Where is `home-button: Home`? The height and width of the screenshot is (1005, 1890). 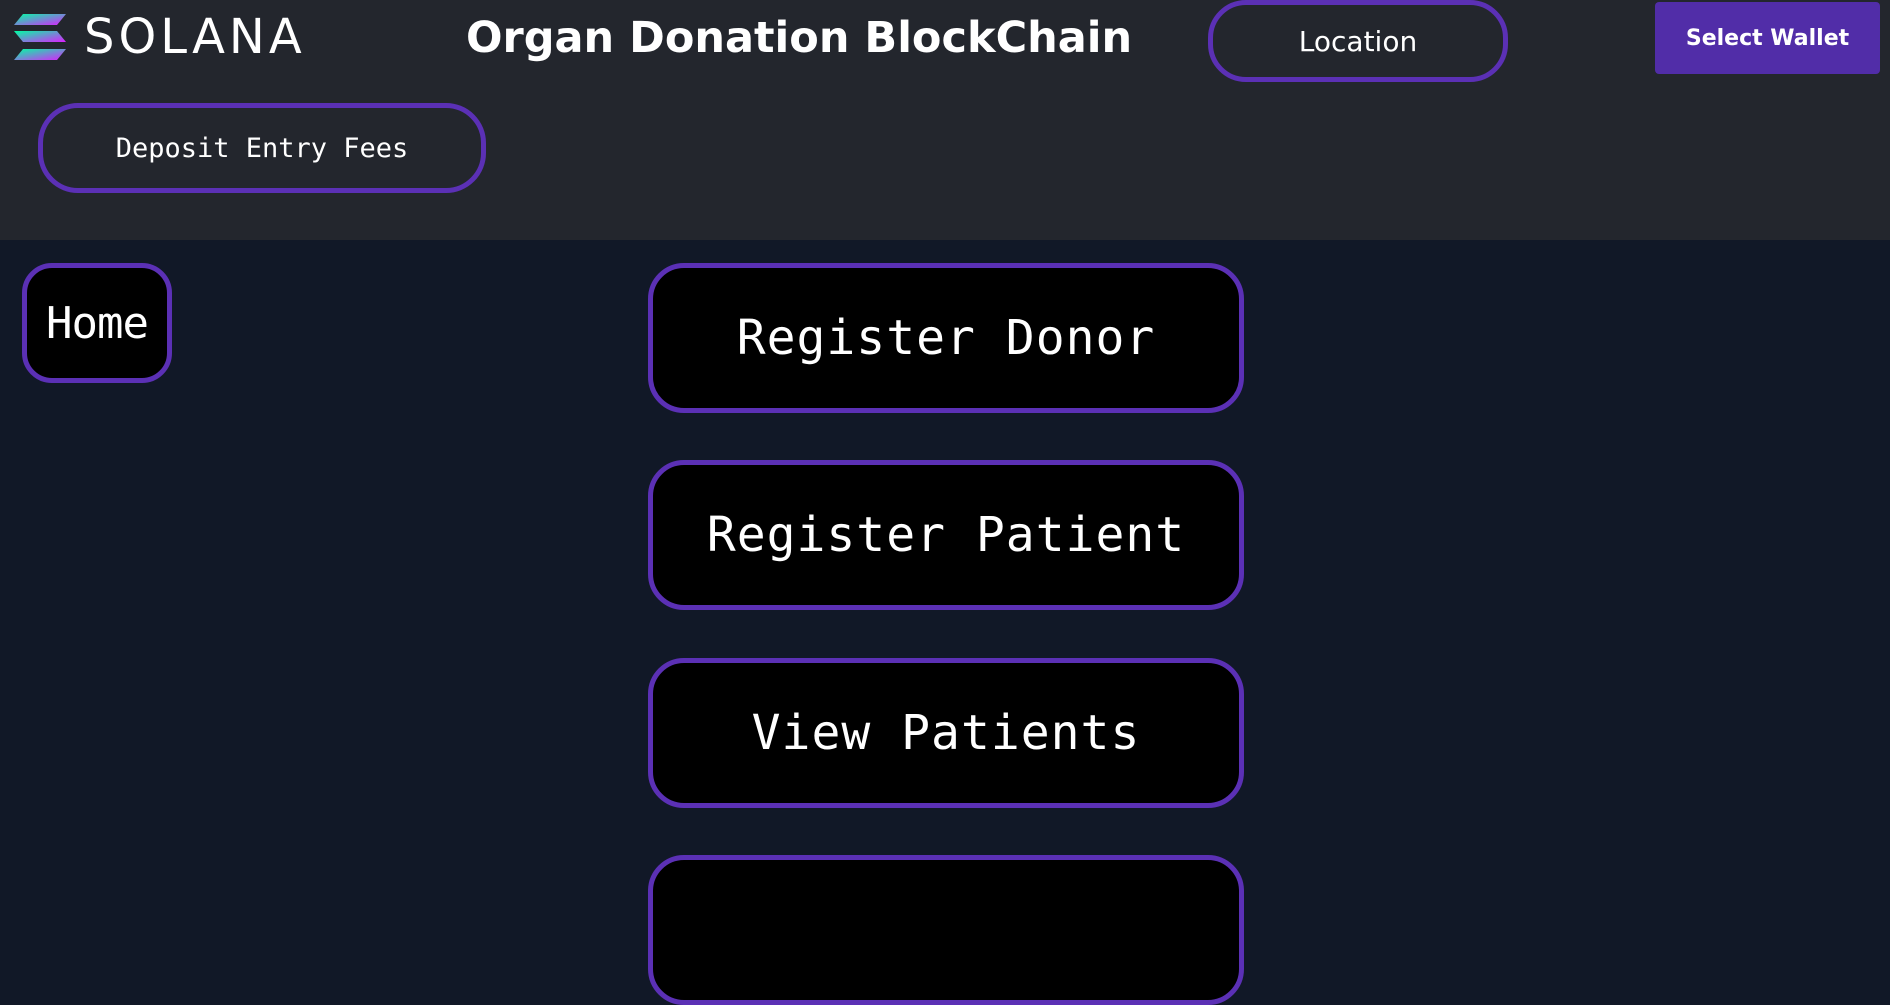
home-button: Home is located at coordinates (97, 323).